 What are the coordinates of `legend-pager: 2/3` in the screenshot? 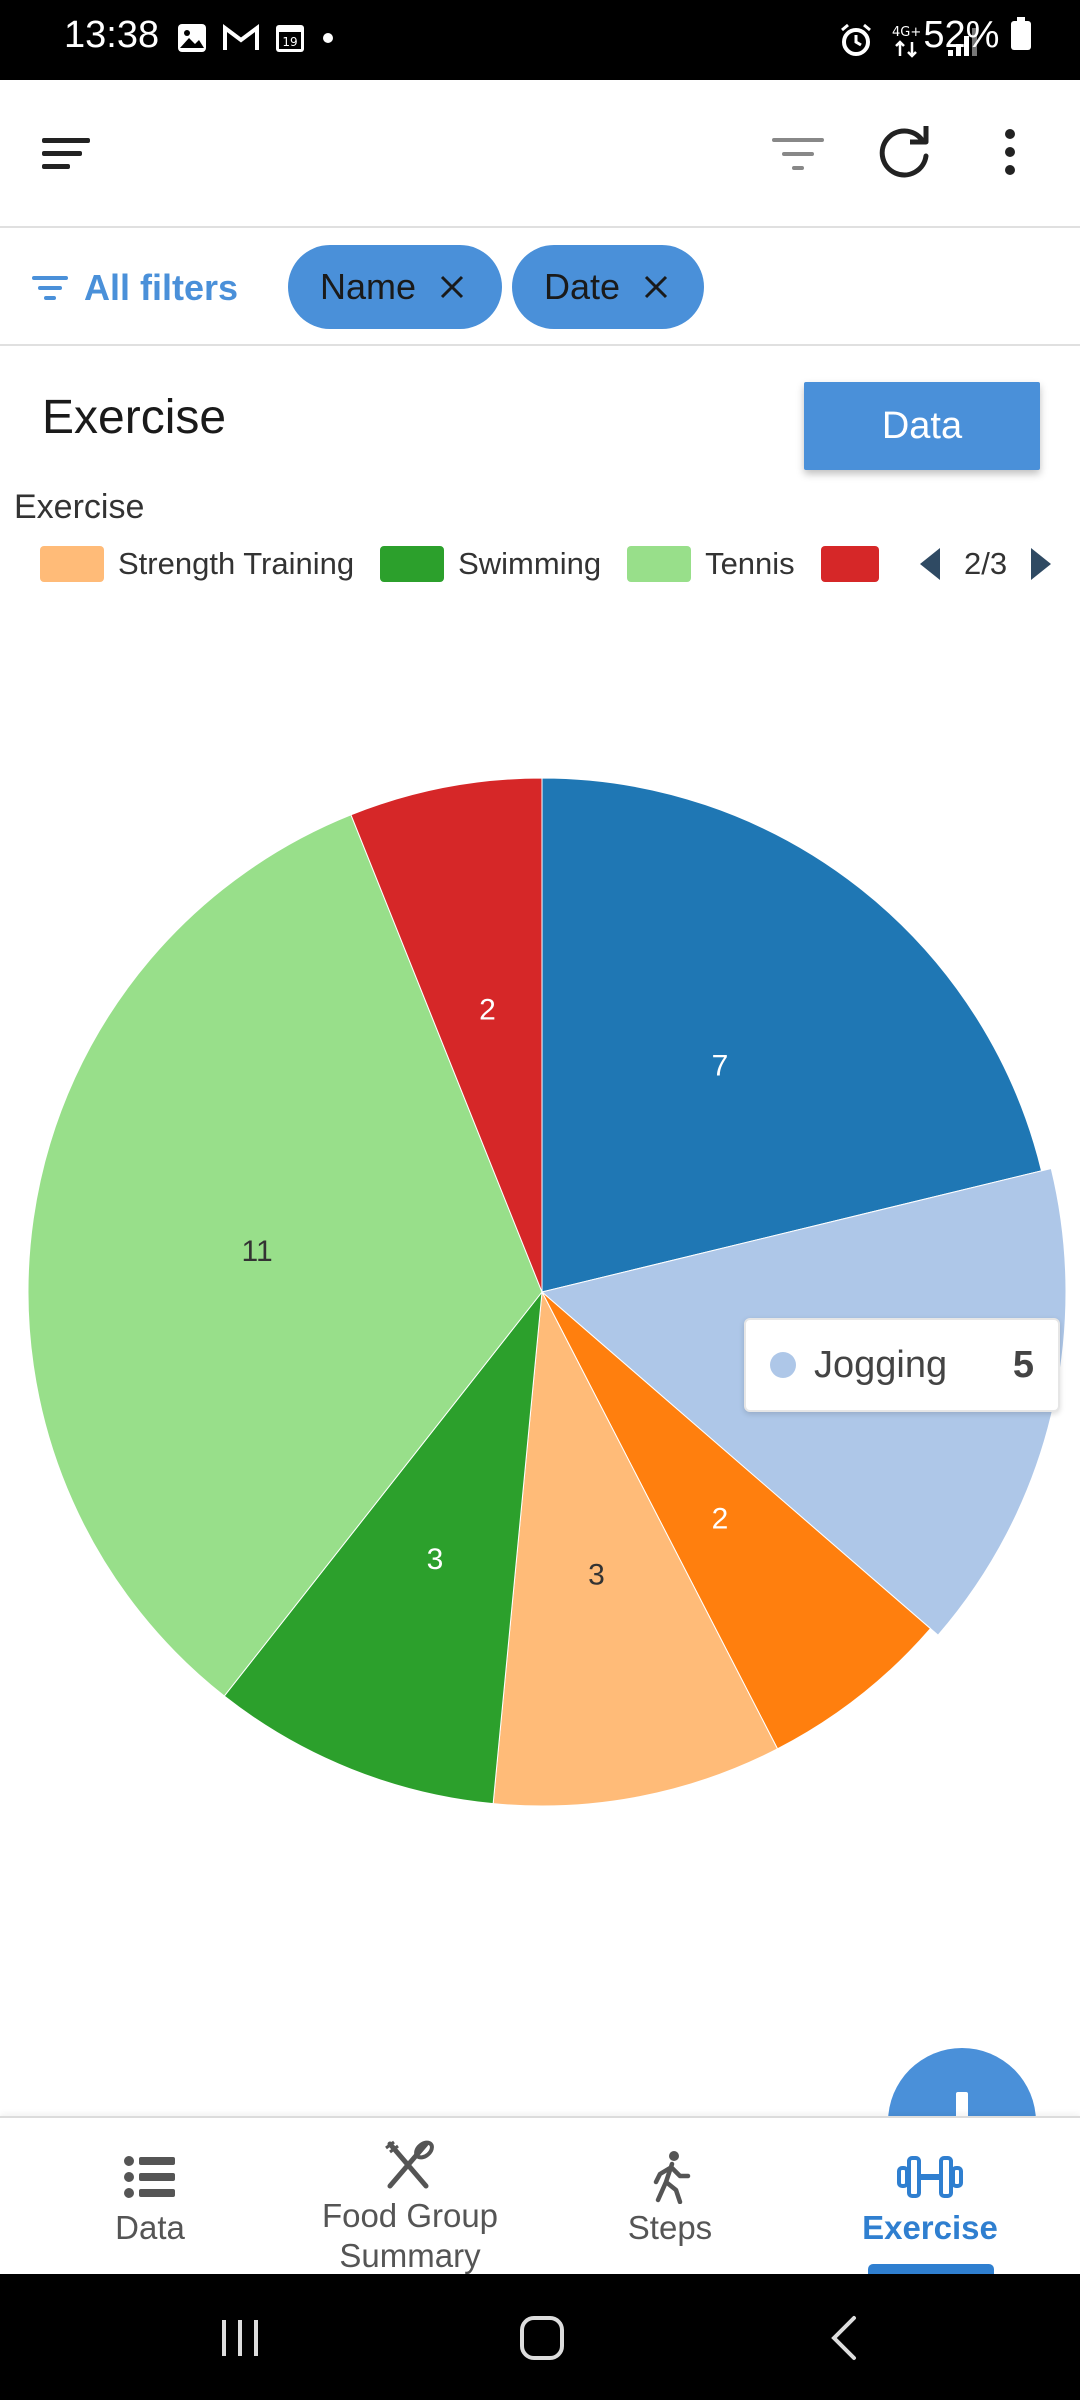 It's located at (985, 564).